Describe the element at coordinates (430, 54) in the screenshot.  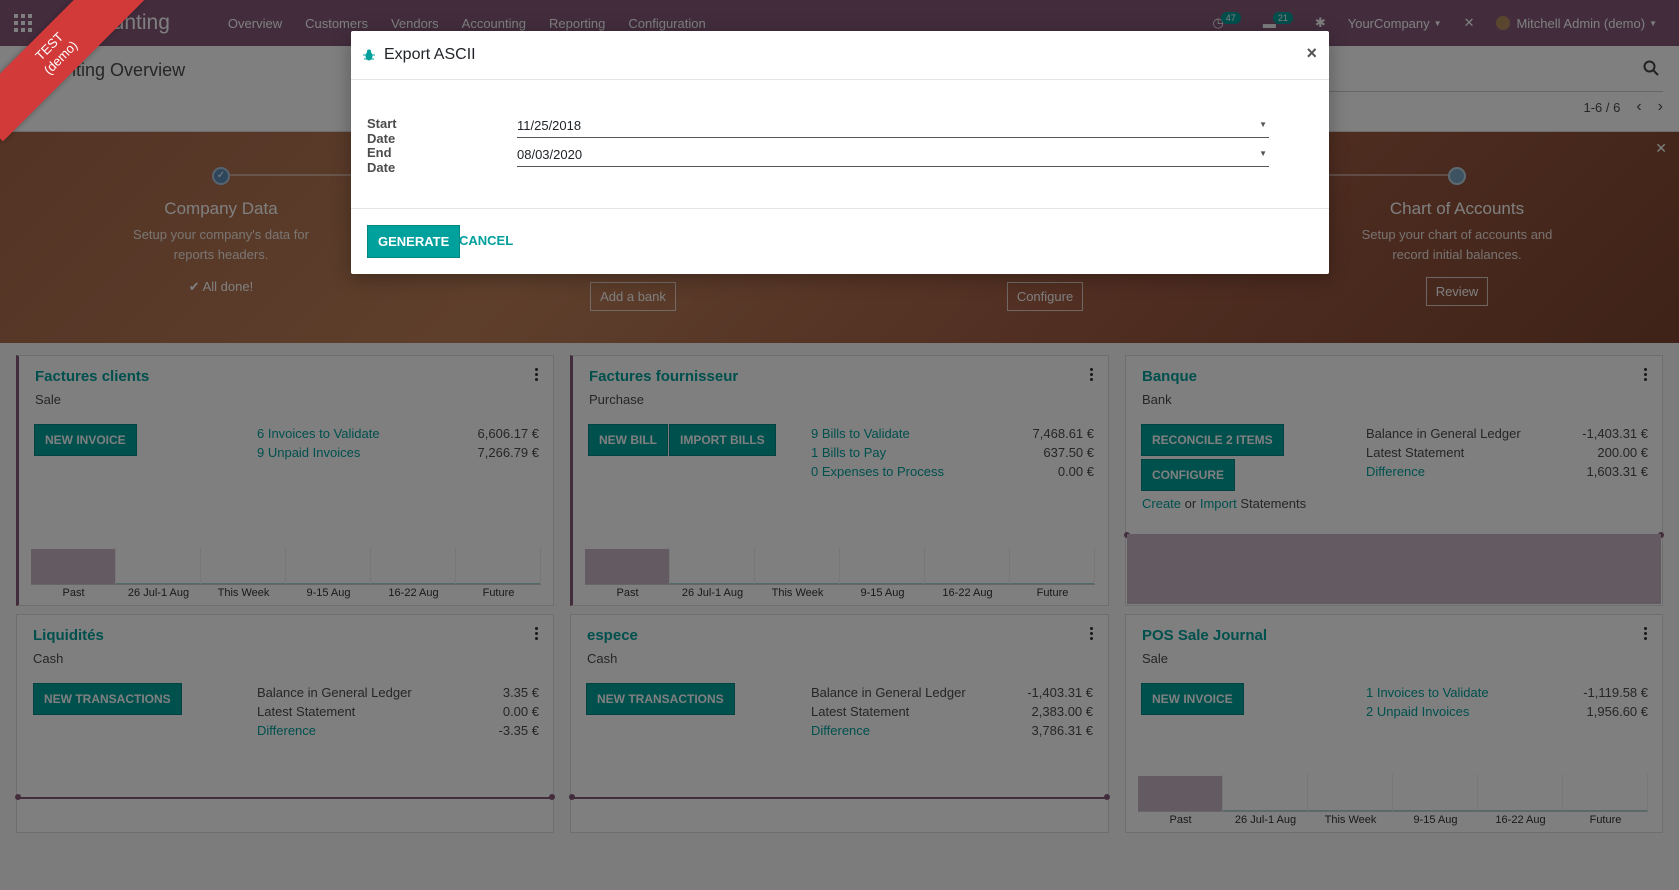
I see `modal-title: Export ASCII` at that location.